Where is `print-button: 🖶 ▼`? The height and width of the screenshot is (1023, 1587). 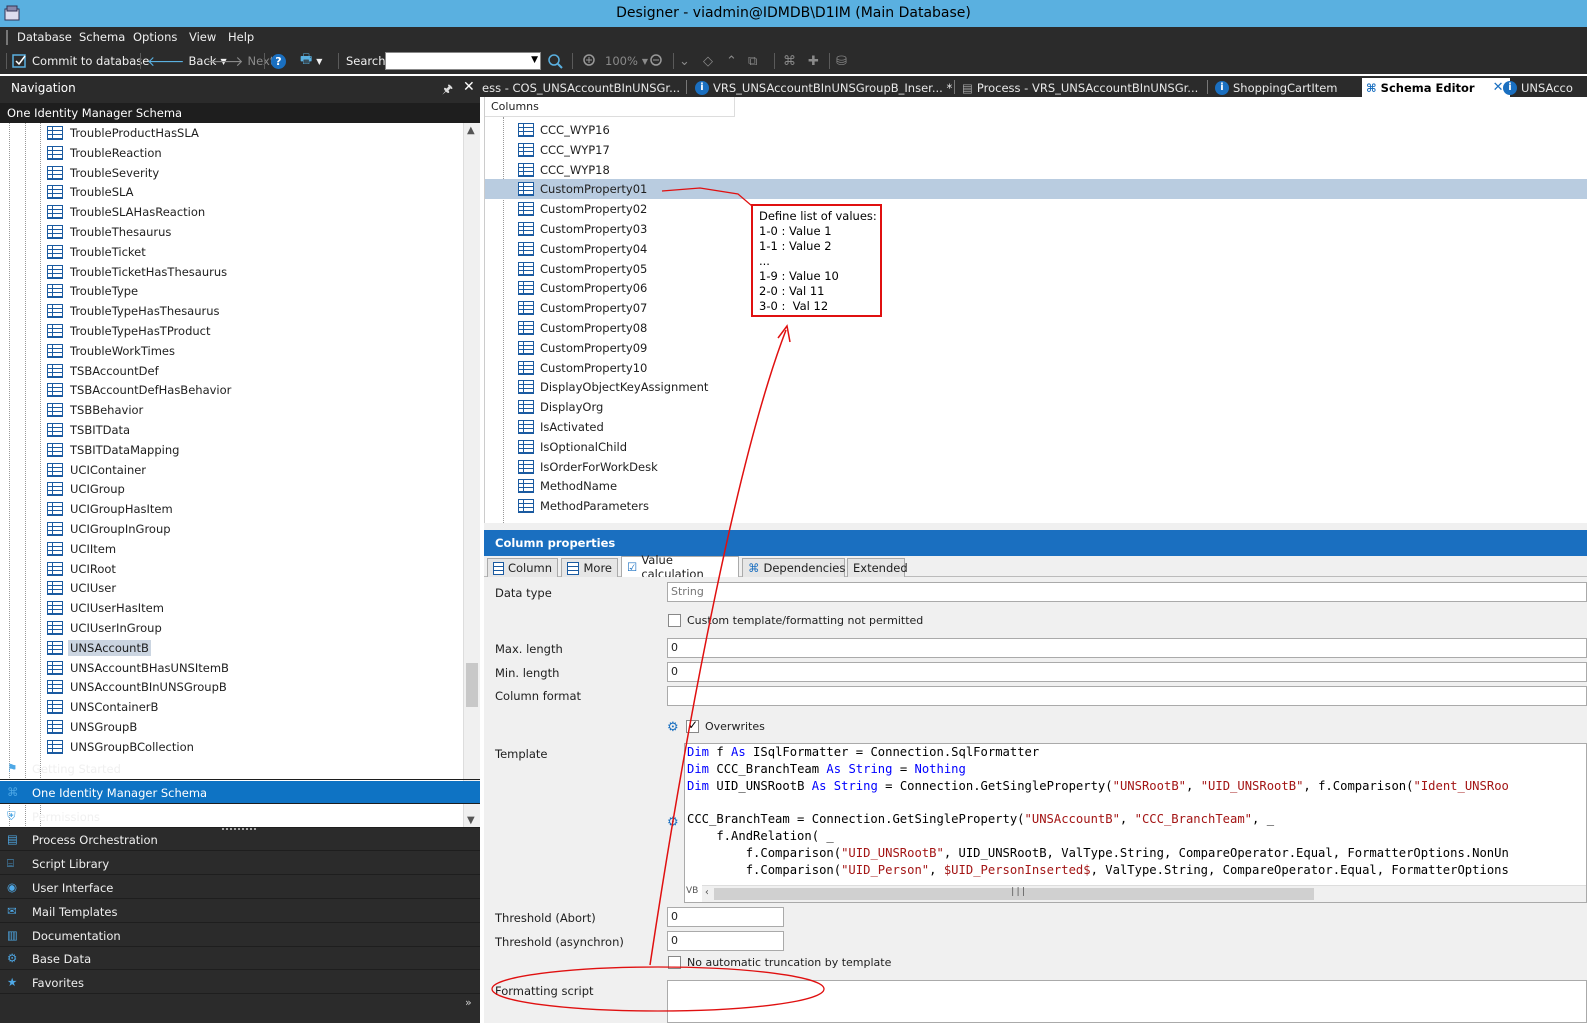 print-button: 🖶 ▼ is located at coordinates (311, 61).